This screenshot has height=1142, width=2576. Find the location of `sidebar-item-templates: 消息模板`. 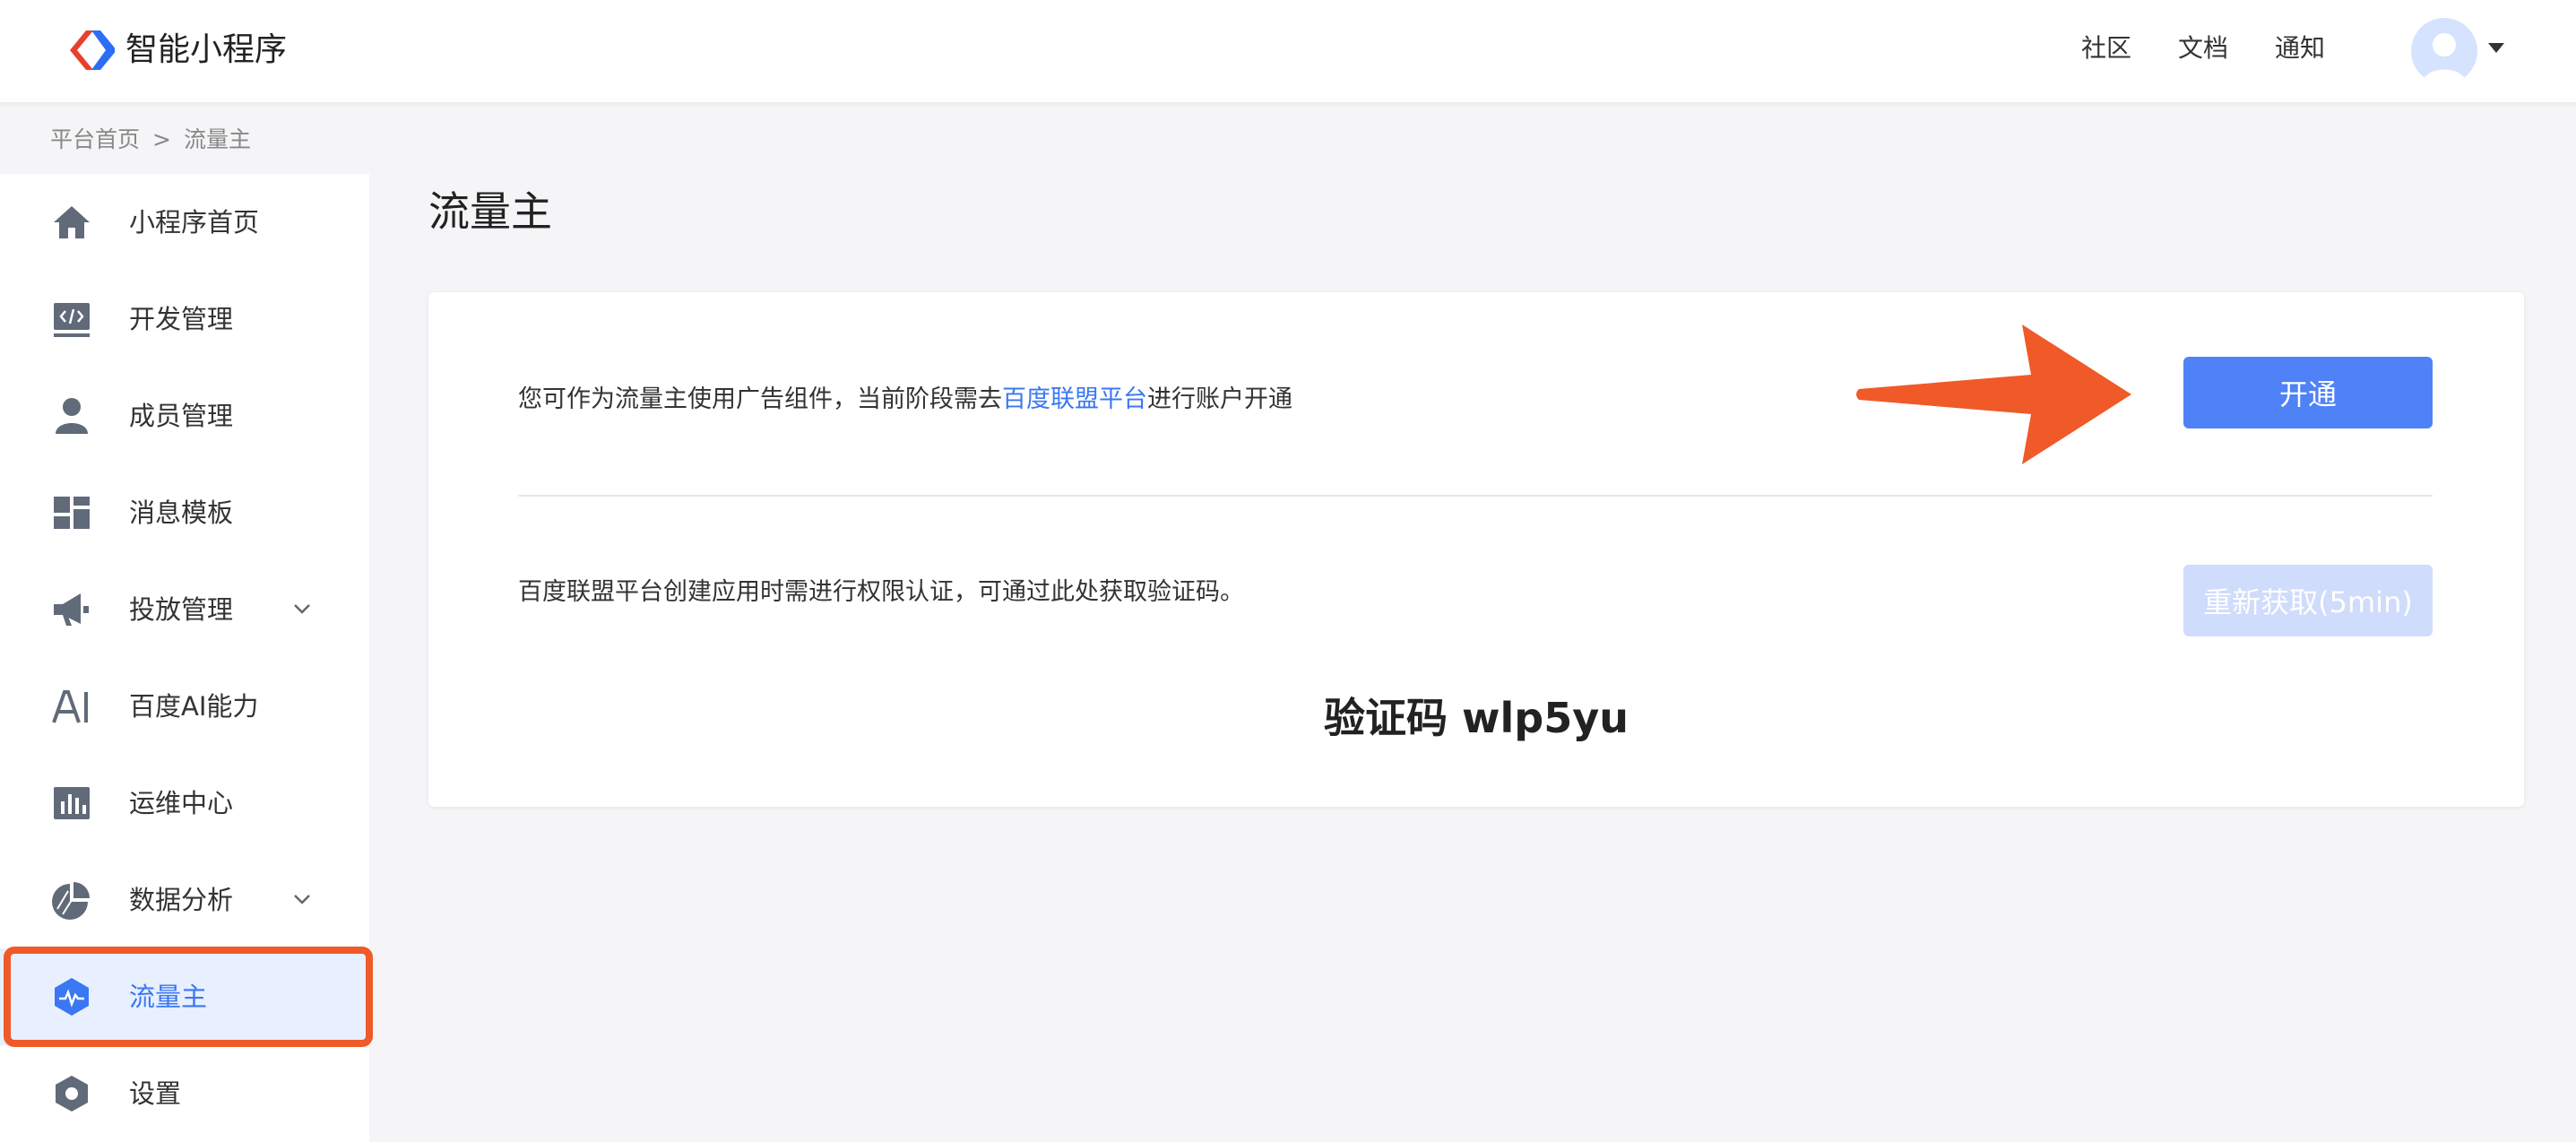

sidebar-item-templates: 消息模板 is located at coordinates (184, 512).